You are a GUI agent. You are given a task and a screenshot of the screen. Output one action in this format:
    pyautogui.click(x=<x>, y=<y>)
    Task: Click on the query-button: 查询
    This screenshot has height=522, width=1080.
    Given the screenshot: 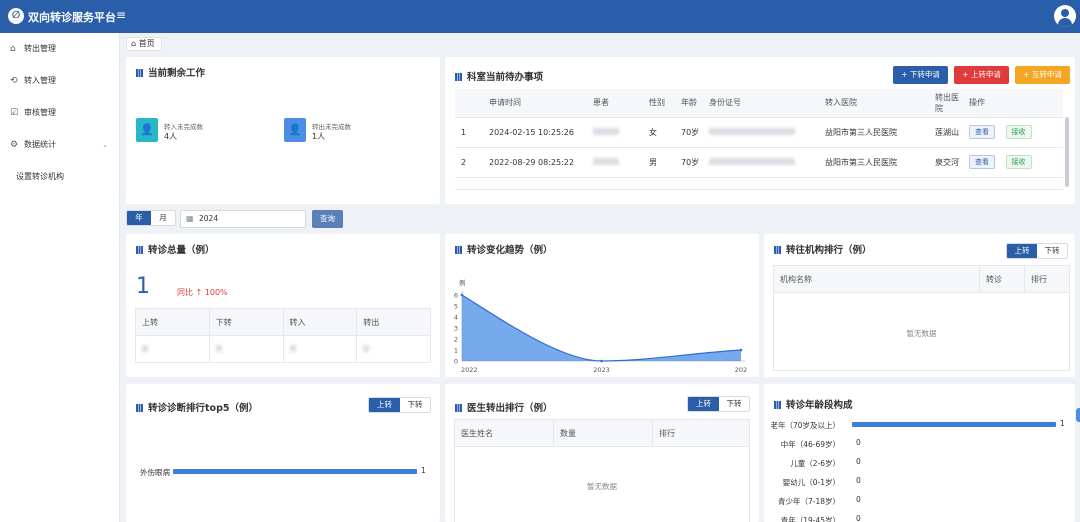 What is the action you would take?
    pyautogui.click(x=327, y=219)
    